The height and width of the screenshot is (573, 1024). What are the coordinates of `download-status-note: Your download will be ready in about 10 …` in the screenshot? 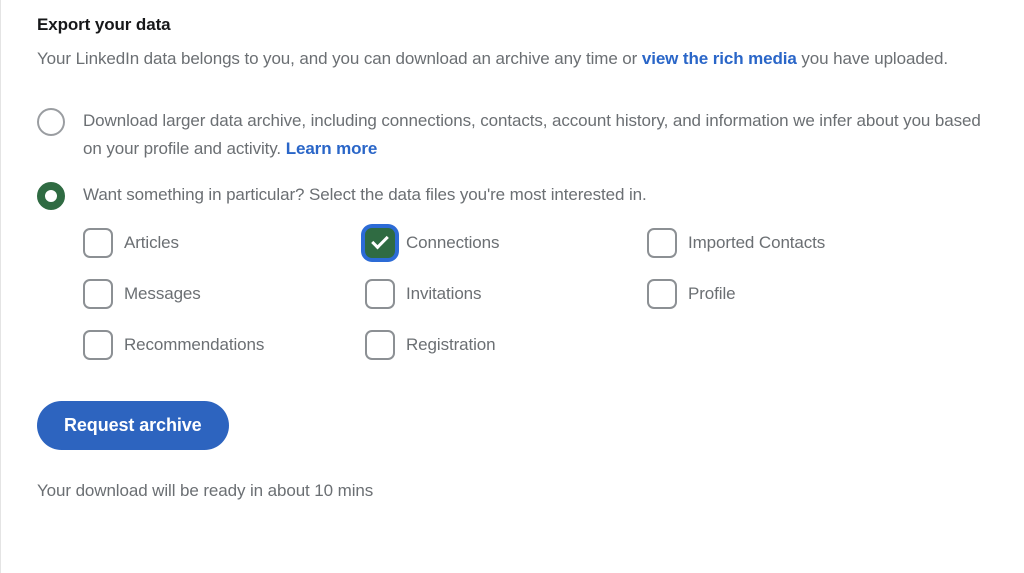 It's located at (205, 490).